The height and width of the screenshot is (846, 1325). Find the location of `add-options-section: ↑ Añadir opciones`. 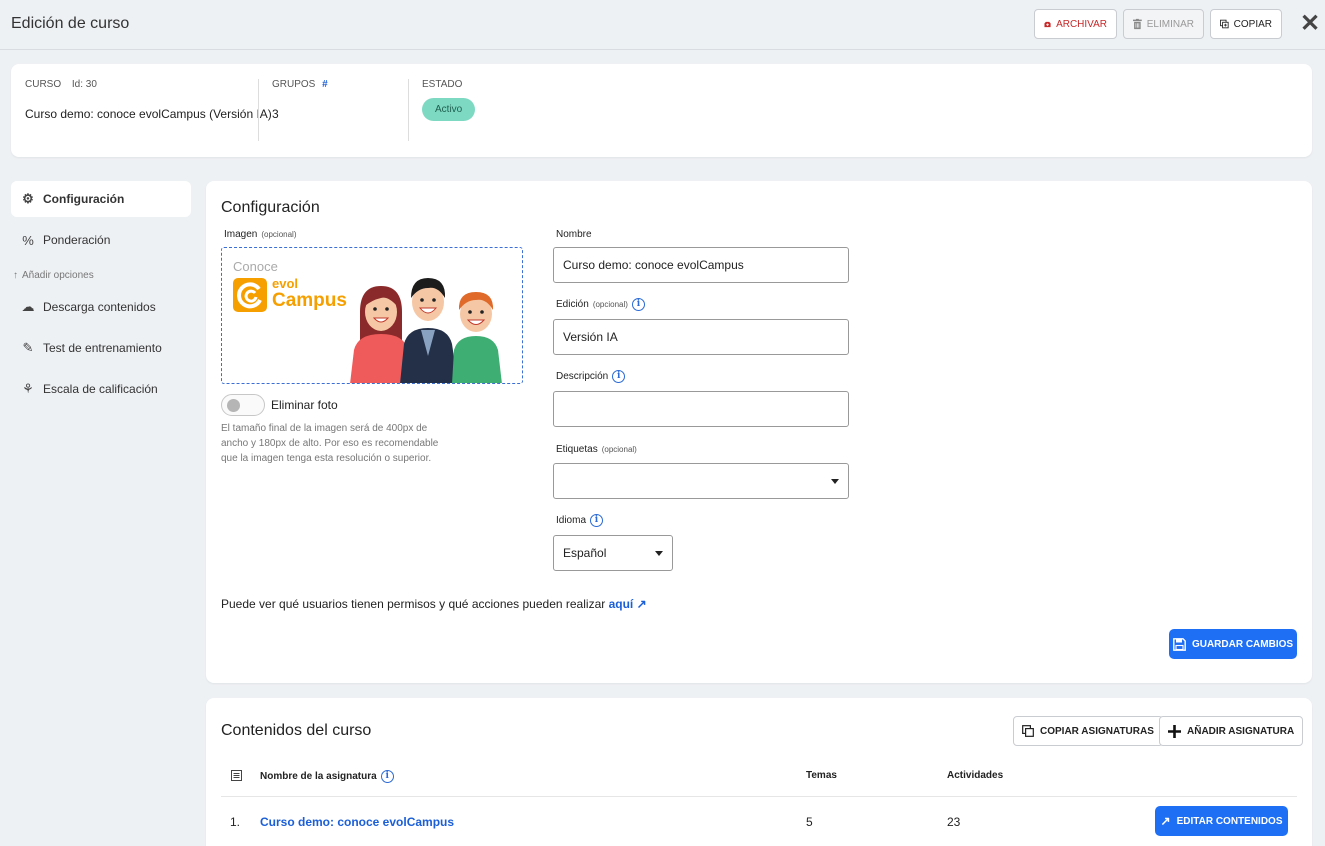

add-options-section: ↑ Añadir opciones is located at coordinates (101, 275).